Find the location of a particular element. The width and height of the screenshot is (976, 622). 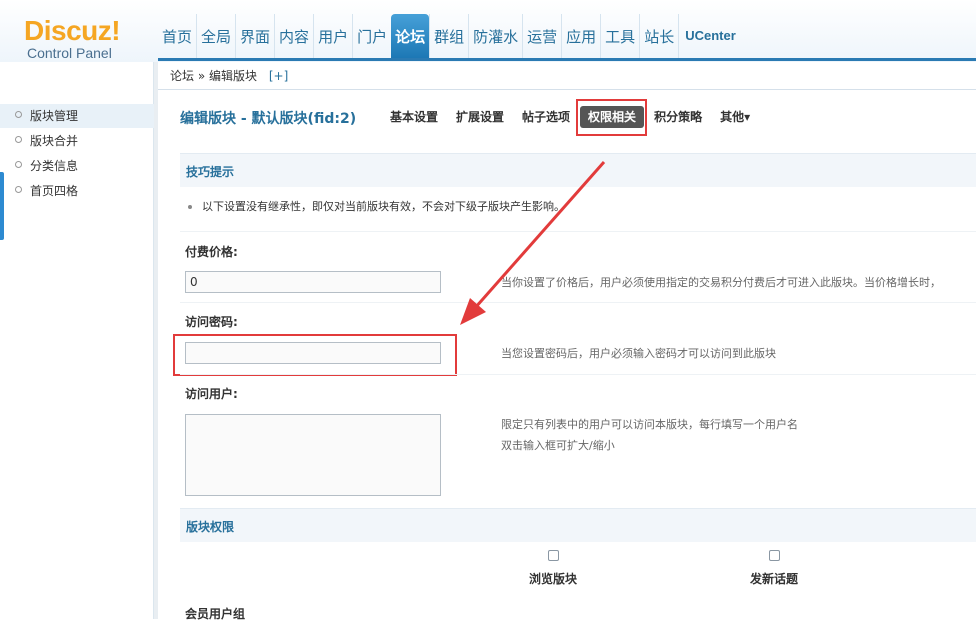

tab-highlight-box is located at coordinates (611, 117).